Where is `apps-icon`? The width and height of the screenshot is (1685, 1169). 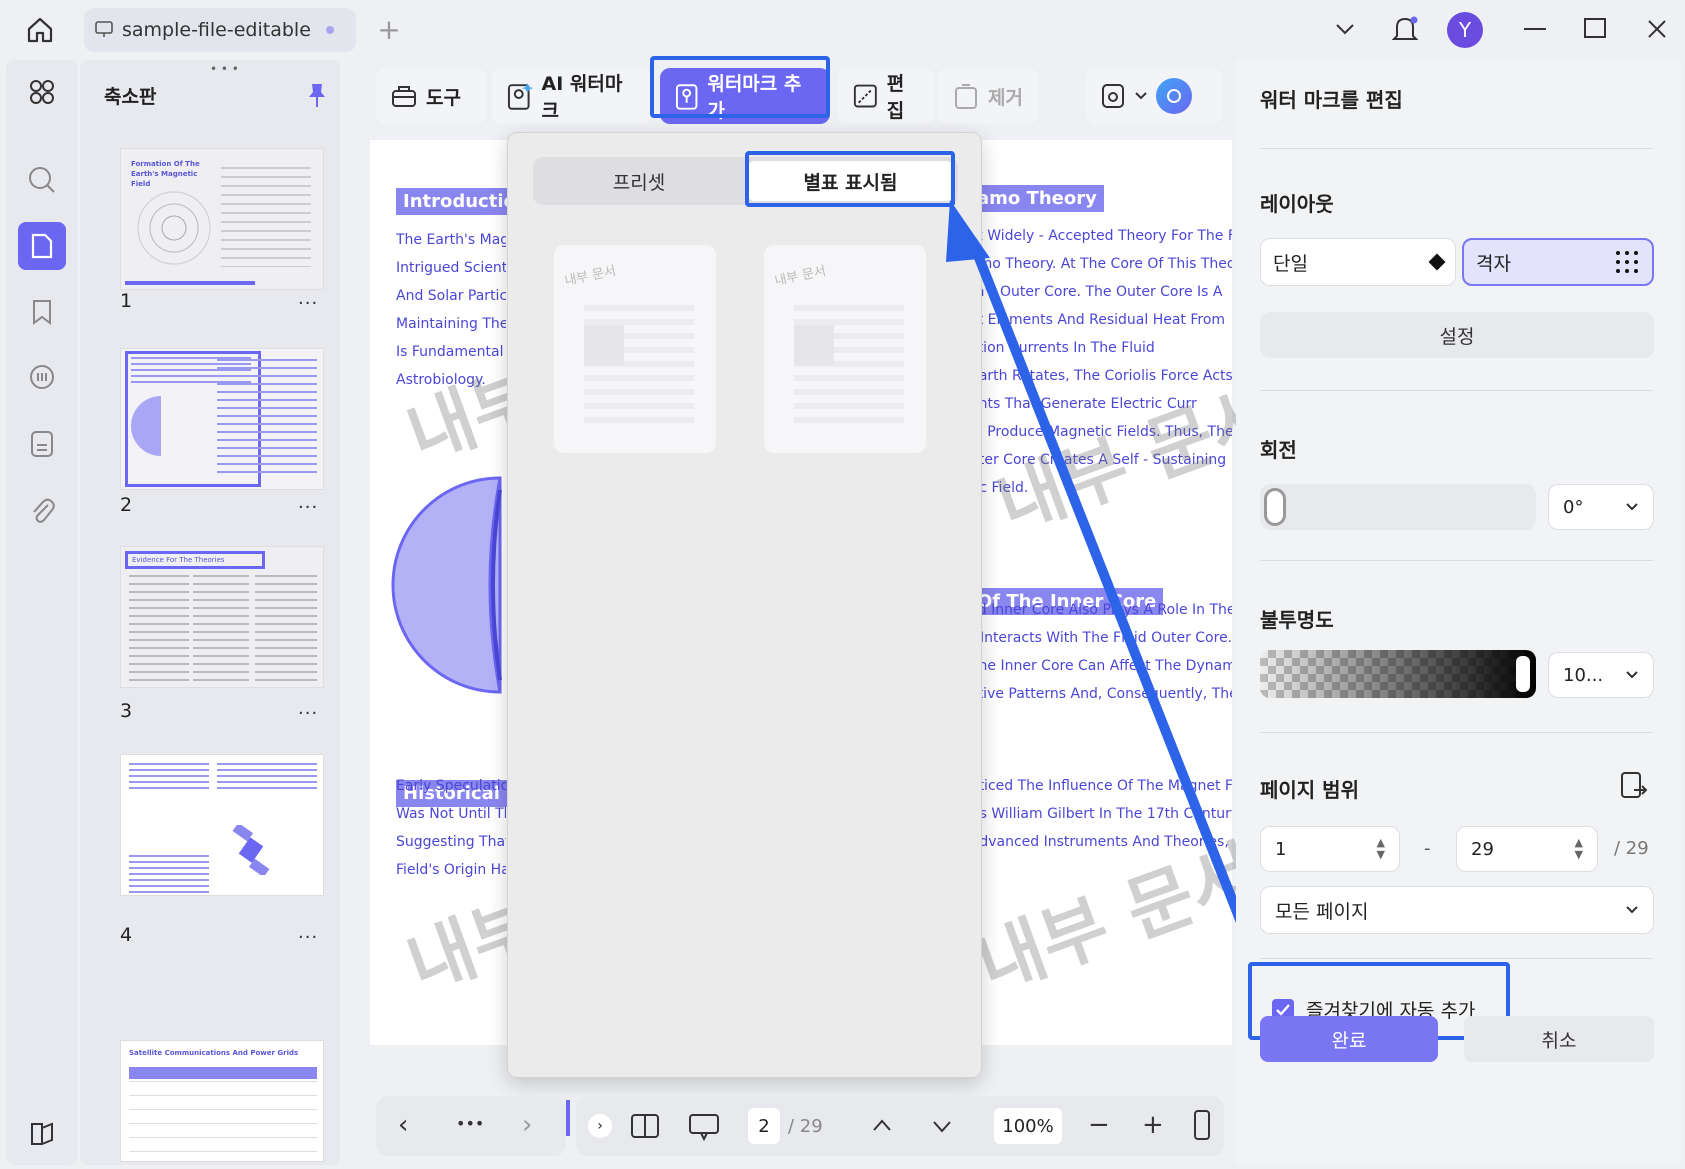 apps-icon is located at coordinates (42, 92).